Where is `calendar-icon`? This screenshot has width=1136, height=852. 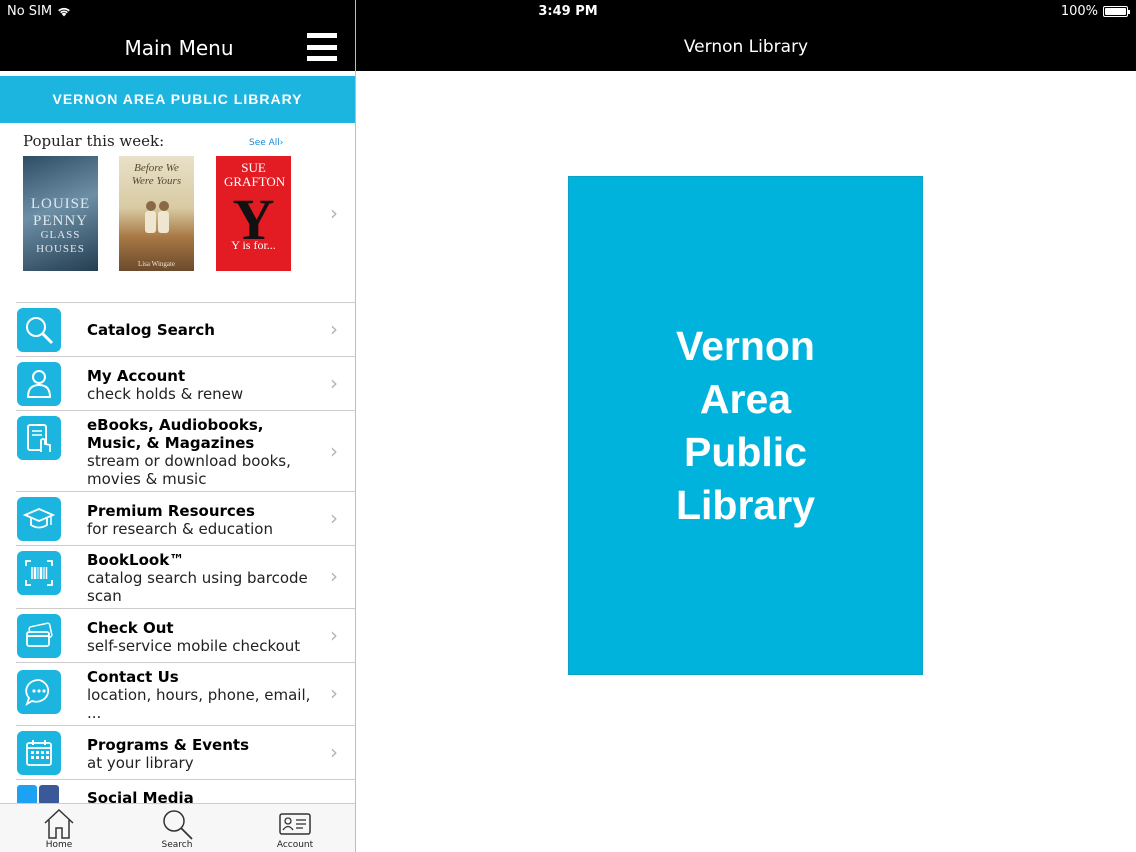
calendar-icon is located at coordinates (39, 753).